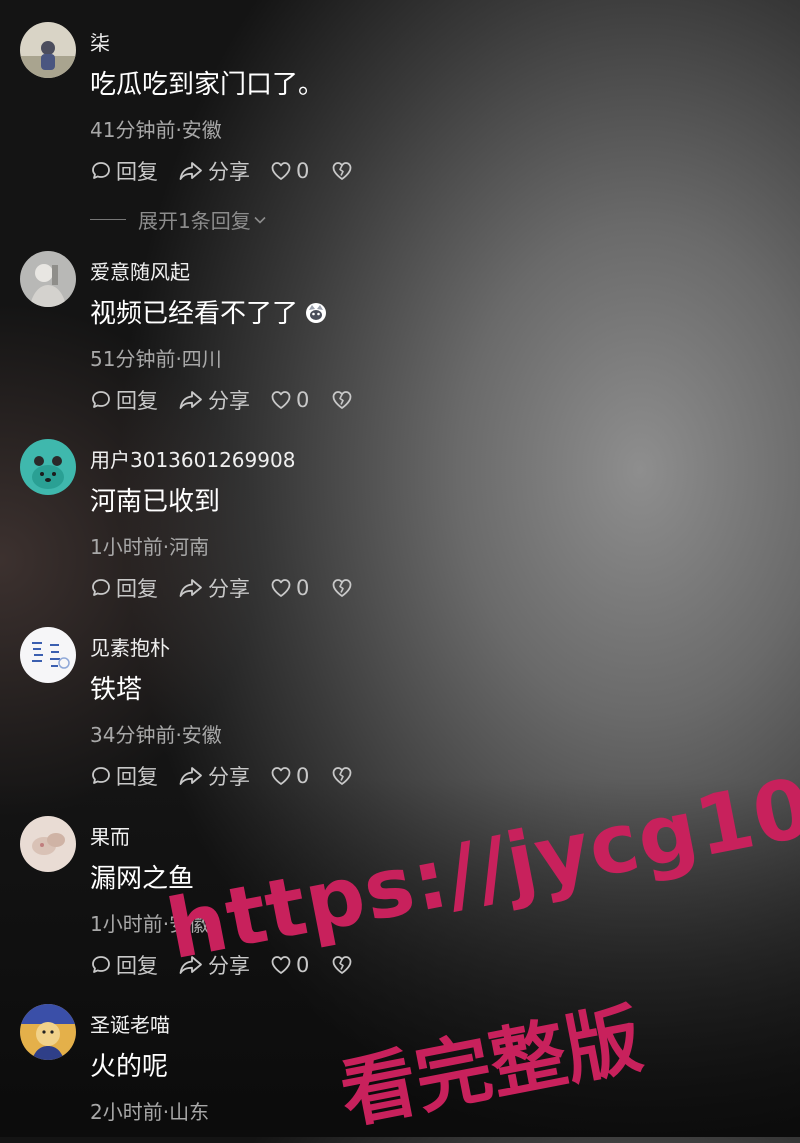 Image resolution: width=800 pixels, height=1143 pixels. What do you see at coordinates (155, 502) in the screenshot?
I see `comment-text: 河南已收到` at bounding box center [155, 502].